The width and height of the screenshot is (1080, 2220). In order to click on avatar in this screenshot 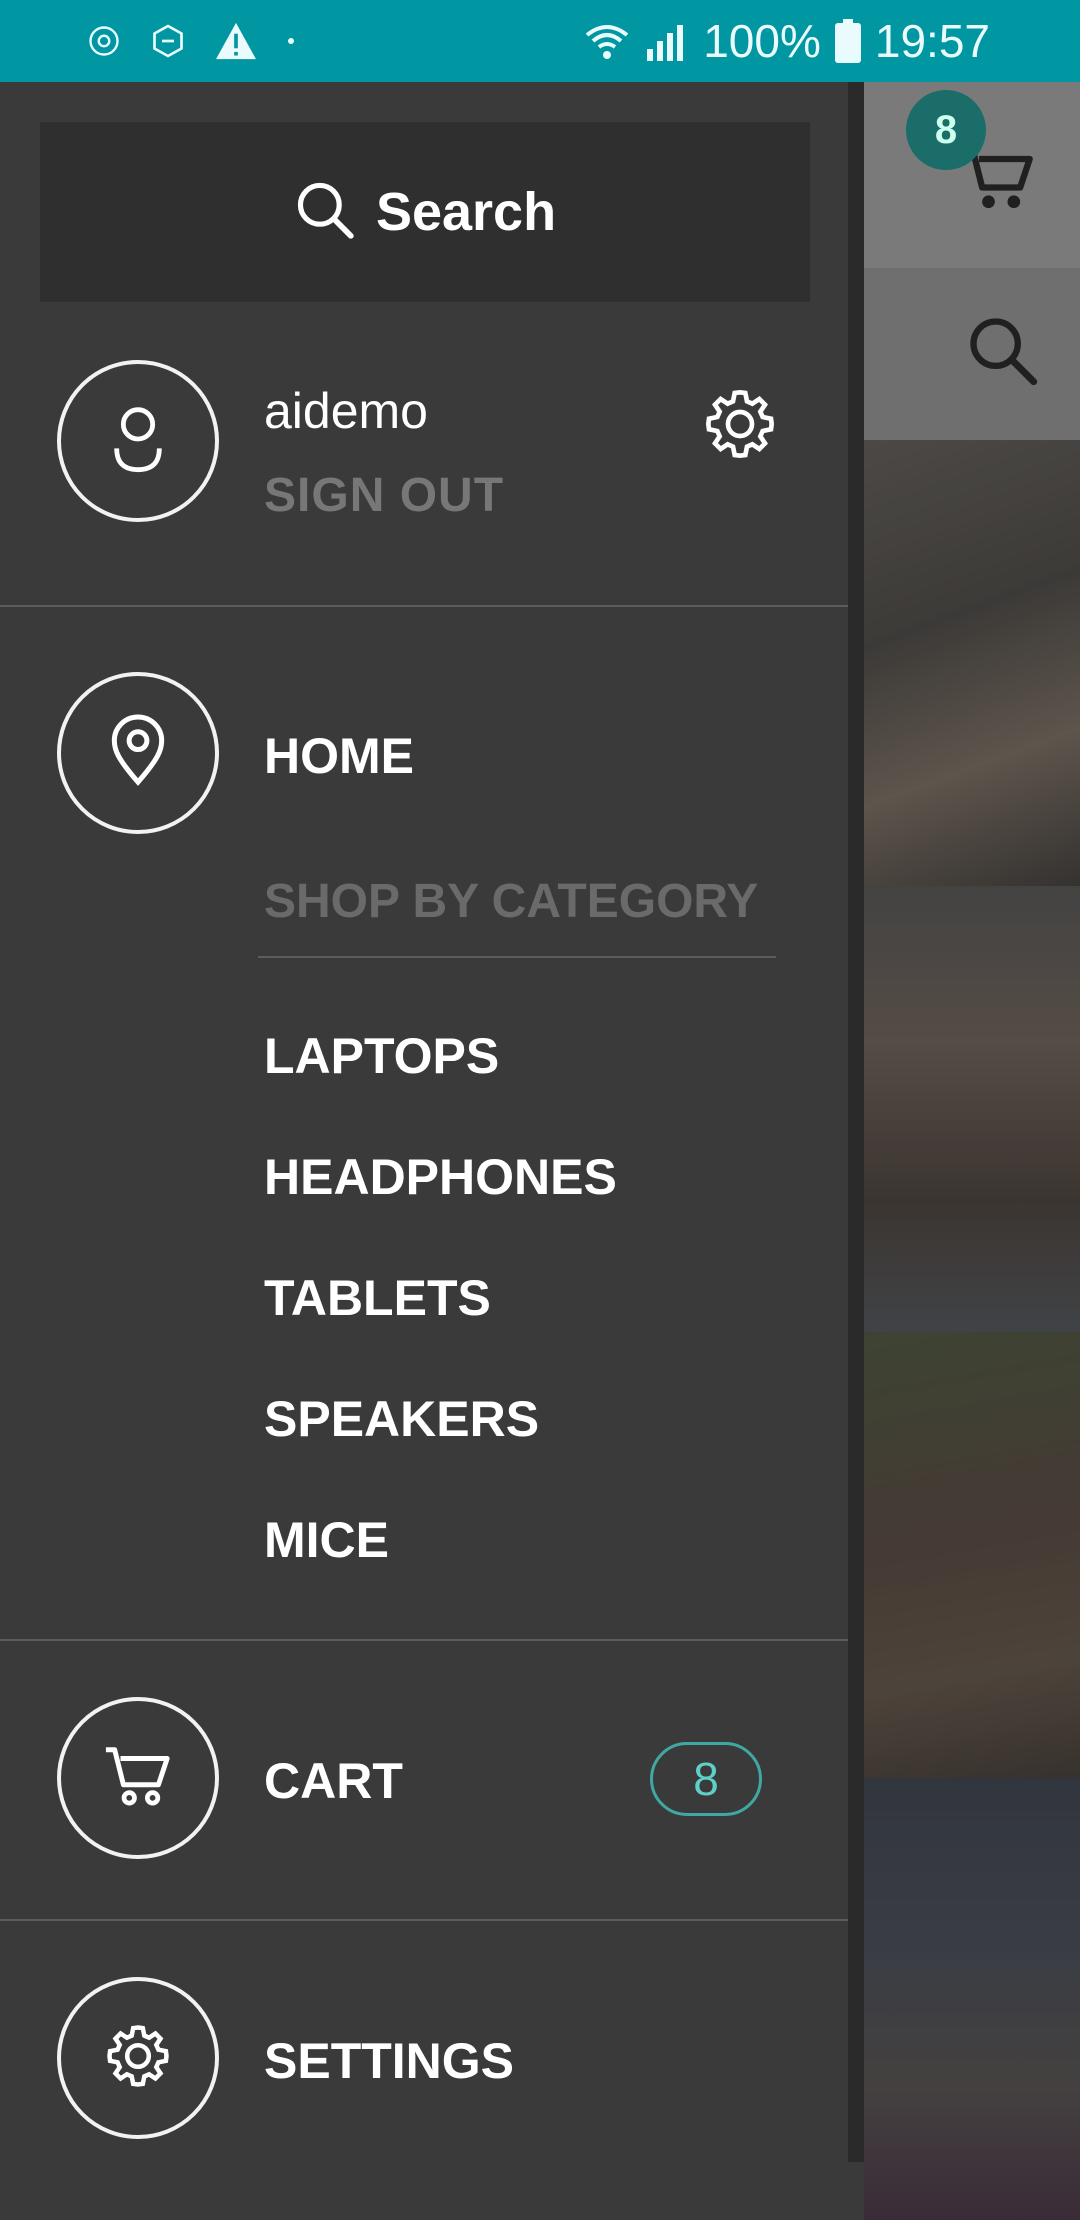, I will do `click(138, 441)`.